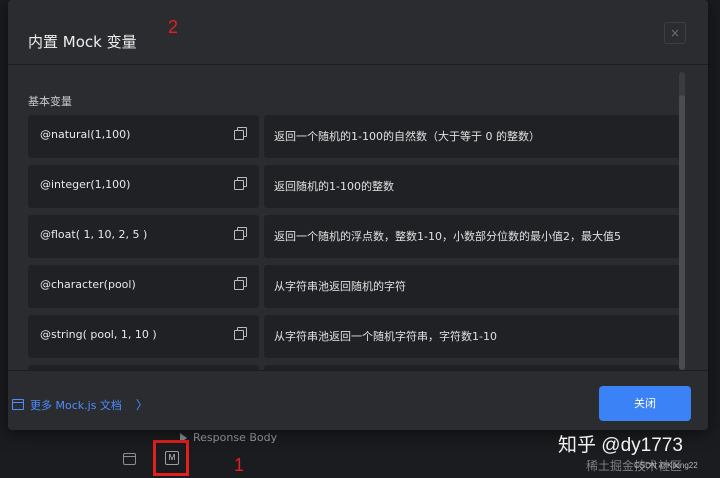  I want to click on chevron-right-icon: 〉, so click(141, 405).